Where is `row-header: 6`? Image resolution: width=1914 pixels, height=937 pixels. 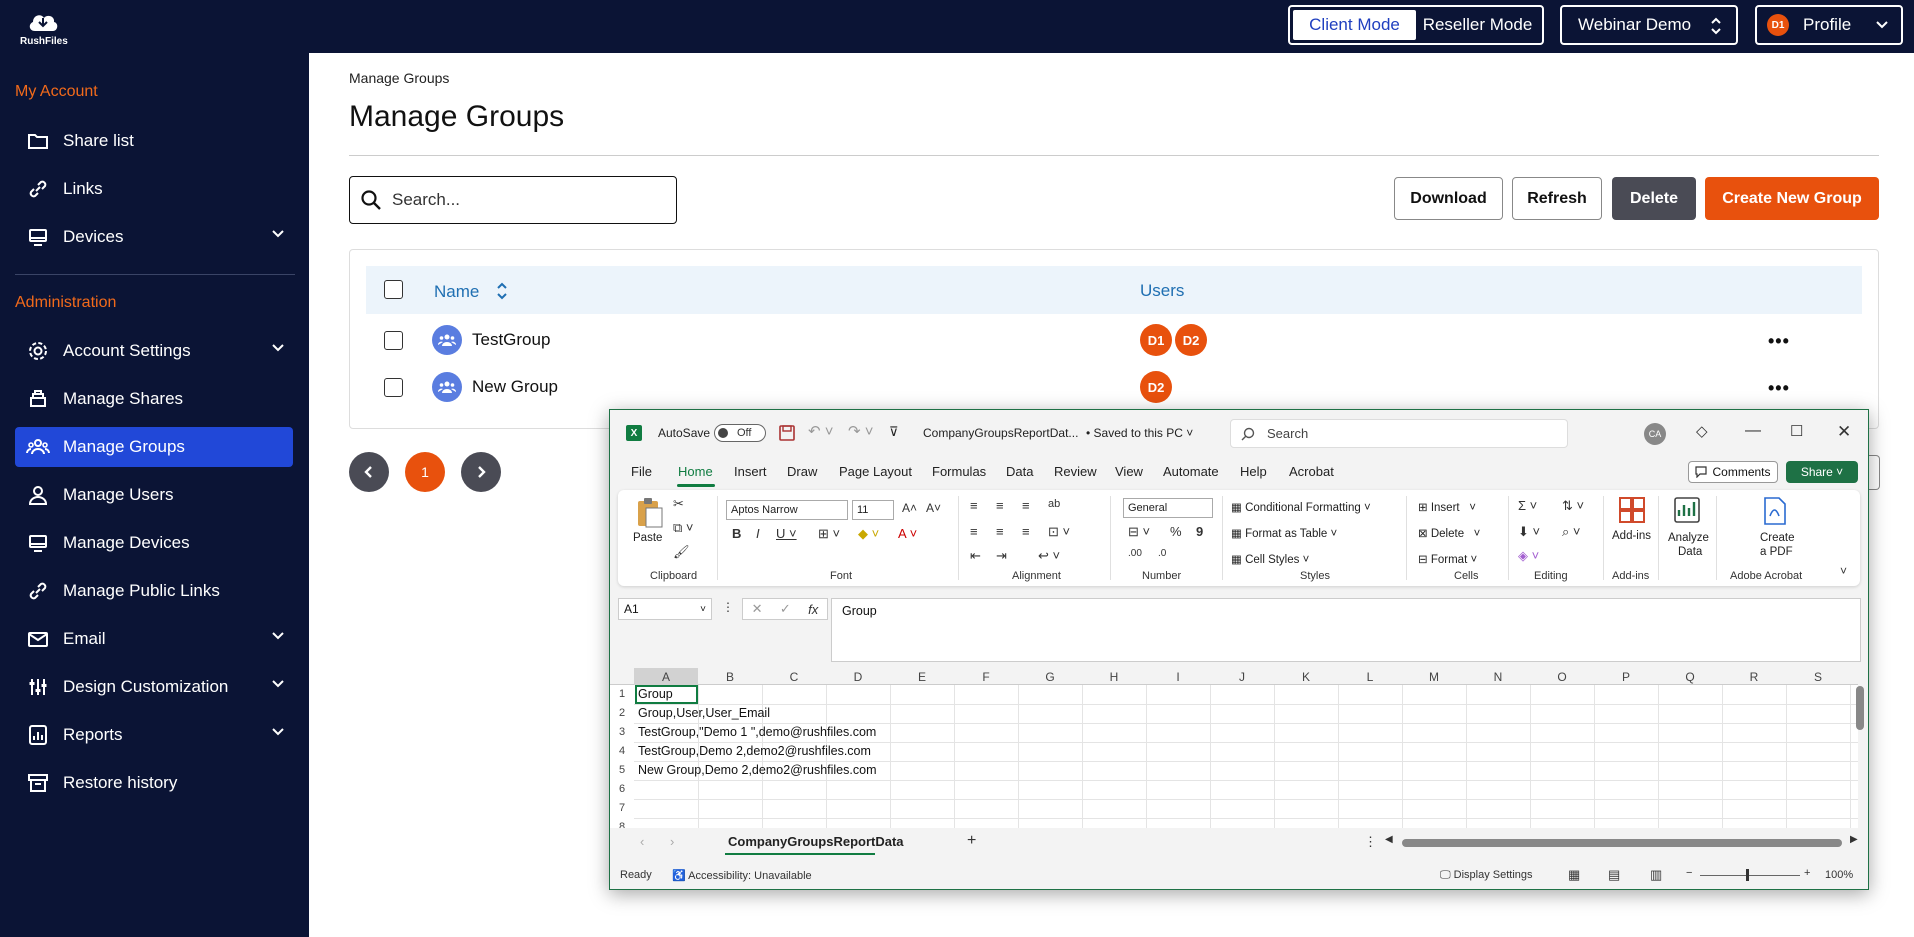 row-header: 6 is located at coordinates (622, 789).